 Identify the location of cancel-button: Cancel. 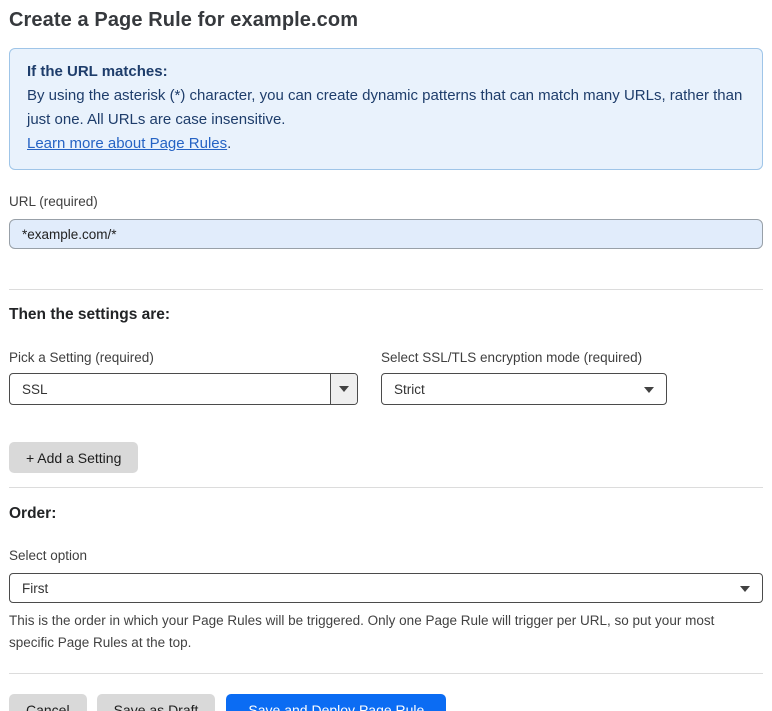
(48, 702).